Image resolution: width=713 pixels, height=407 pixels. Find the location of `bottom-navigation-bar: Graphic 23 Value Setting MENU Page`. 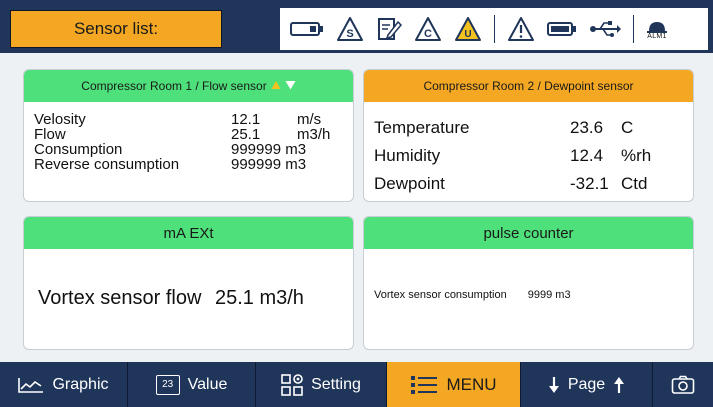

bottom-navigation-bar: Graphic 23 Value Setting MENU Page is located at coordinates (356, 384).